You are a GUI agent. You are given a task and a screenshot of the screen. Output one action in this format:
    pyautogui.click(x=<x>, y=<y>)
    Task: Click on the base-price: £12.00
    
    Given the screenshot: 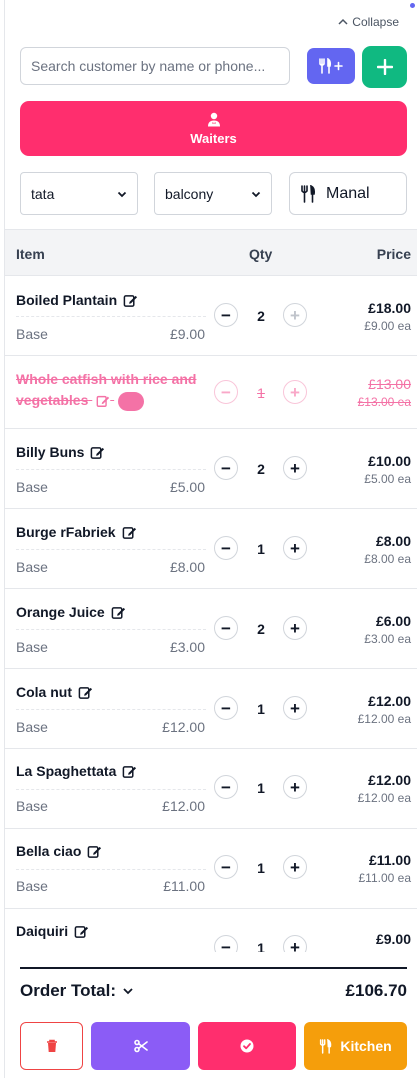 What is the action you would take?
    pyautogui.click(x=183, y=727)
    